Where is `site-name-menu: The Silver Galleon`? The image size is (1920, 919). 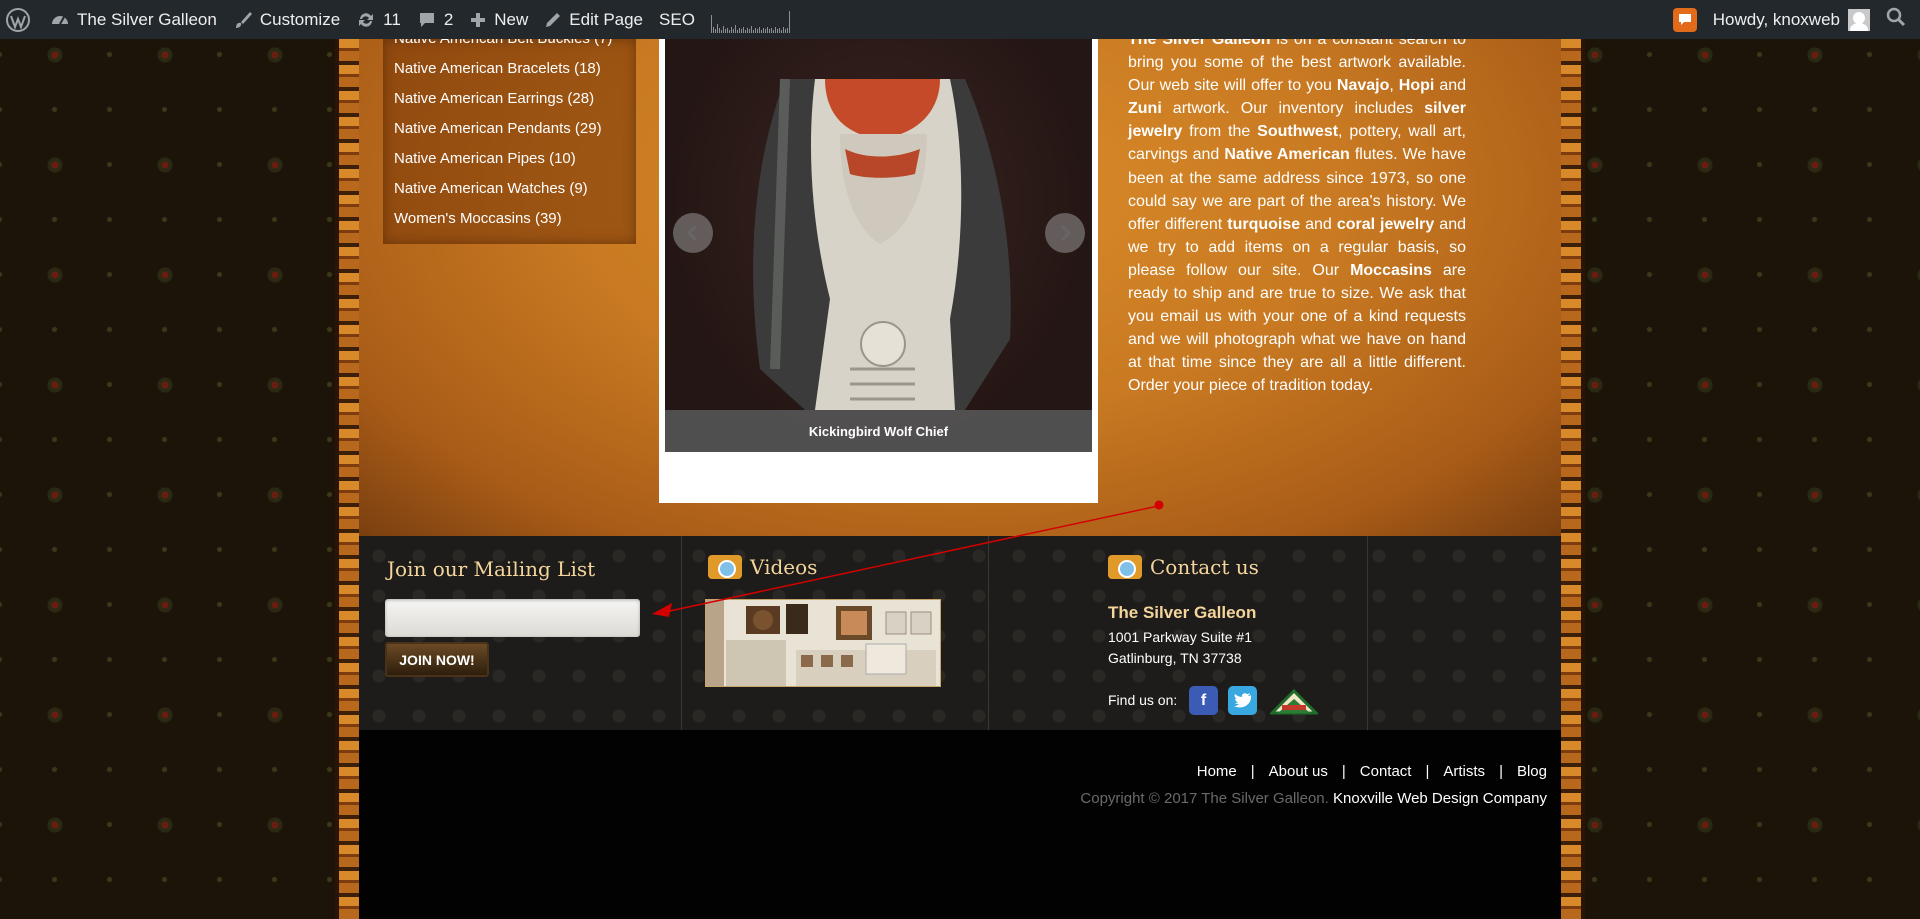
site-name-menu: The Silver Galleon is located at coordinates (133, 19).